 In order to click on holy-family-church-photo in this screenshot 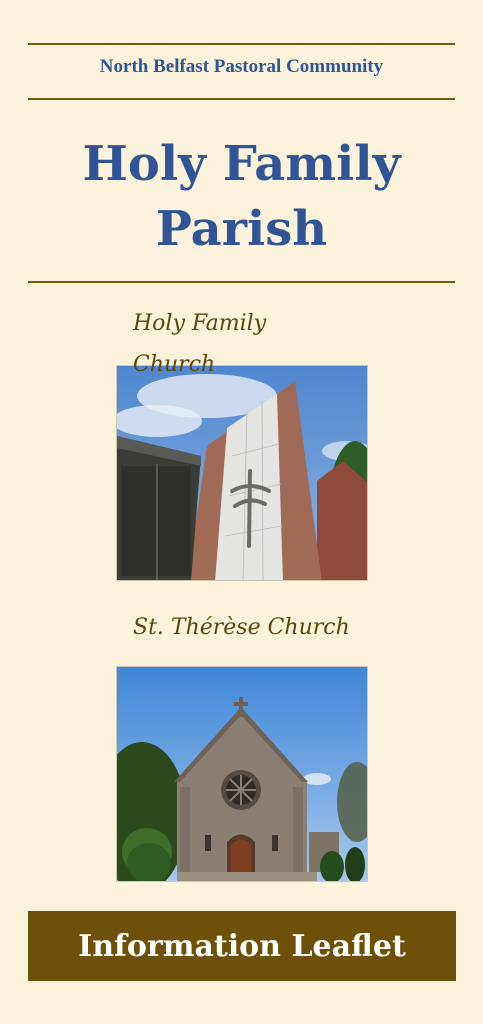, I will do `click(242, 473)`.